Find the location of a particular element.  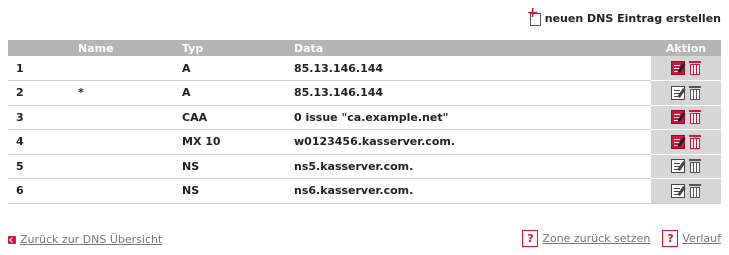

column-header-name: Name is located at coordinates (122, 48).